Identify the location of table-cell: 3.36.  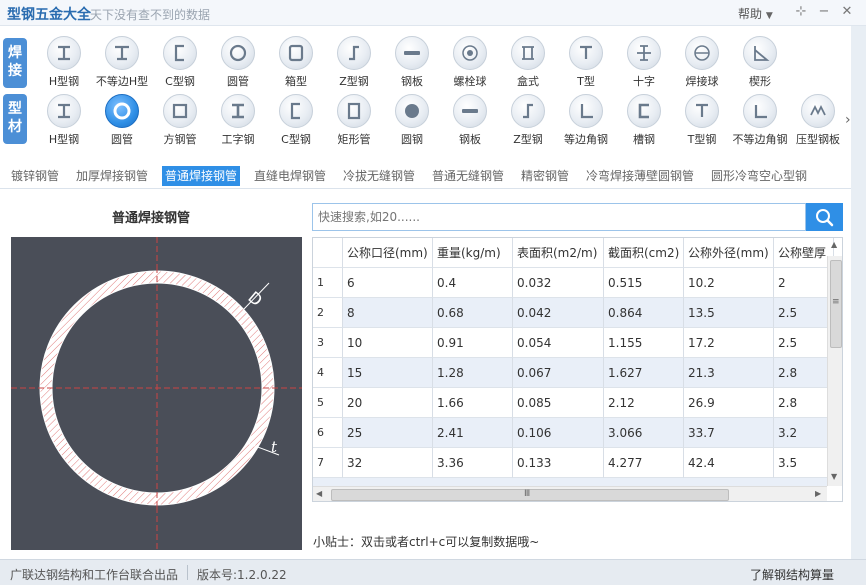
(473, 463).